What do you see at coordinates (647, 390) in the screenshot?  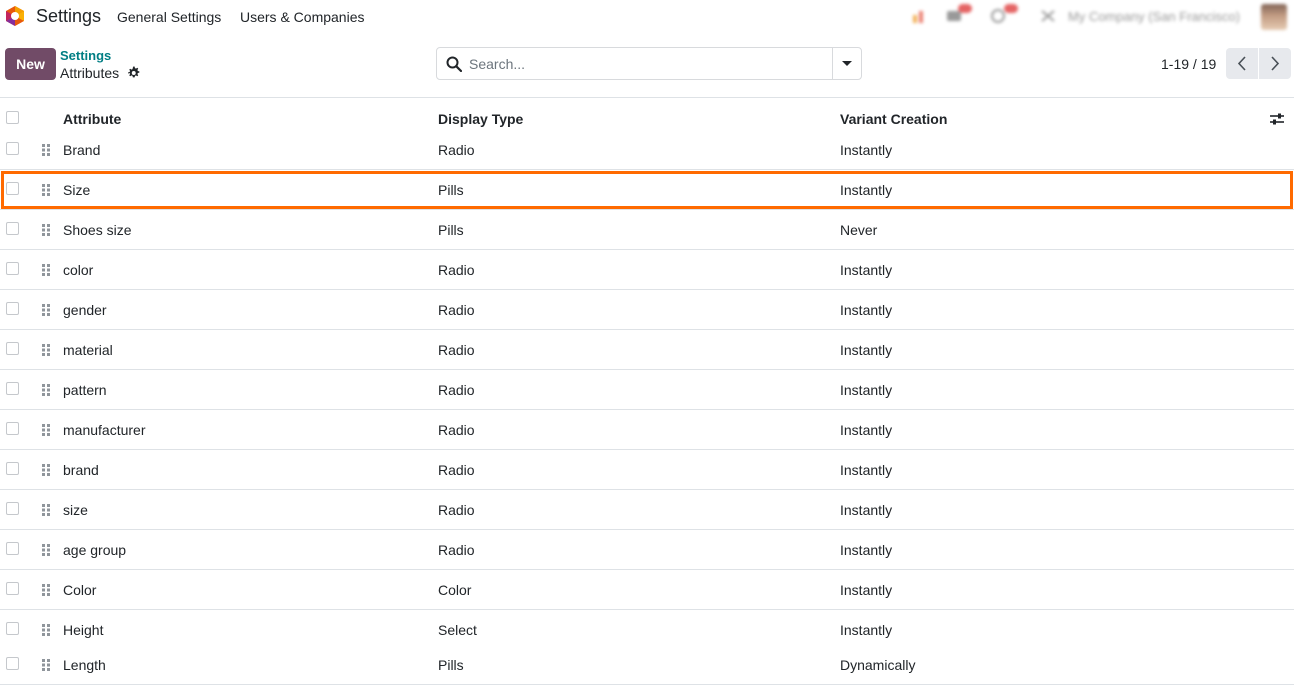 I see `table-row: pattern Radio Instantly` at bounding box center [647, 390].